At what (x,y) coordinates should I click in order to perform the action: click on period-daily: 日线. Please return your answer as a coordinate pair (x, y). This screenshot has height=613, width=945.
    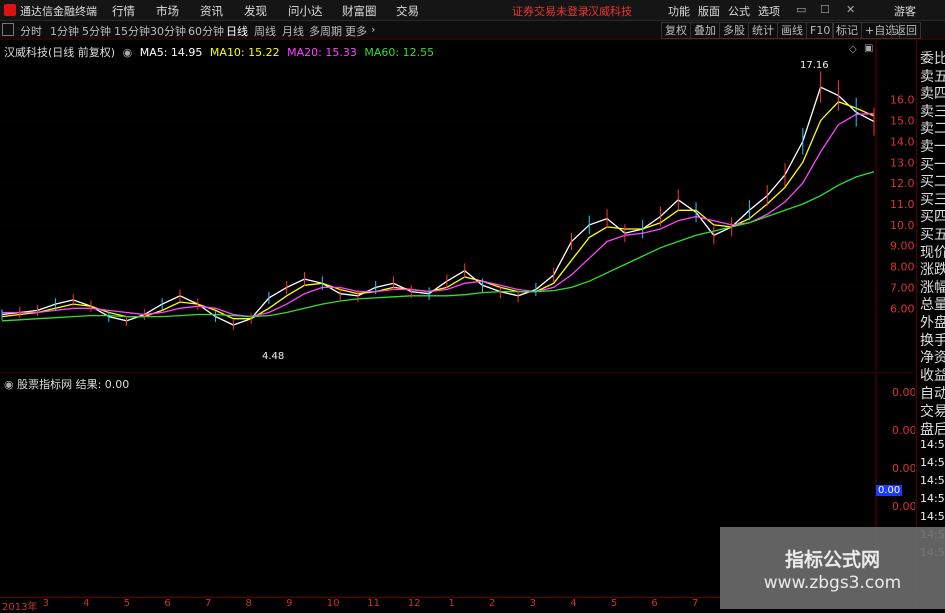
    Looking at the image, I should click on (237, 31).